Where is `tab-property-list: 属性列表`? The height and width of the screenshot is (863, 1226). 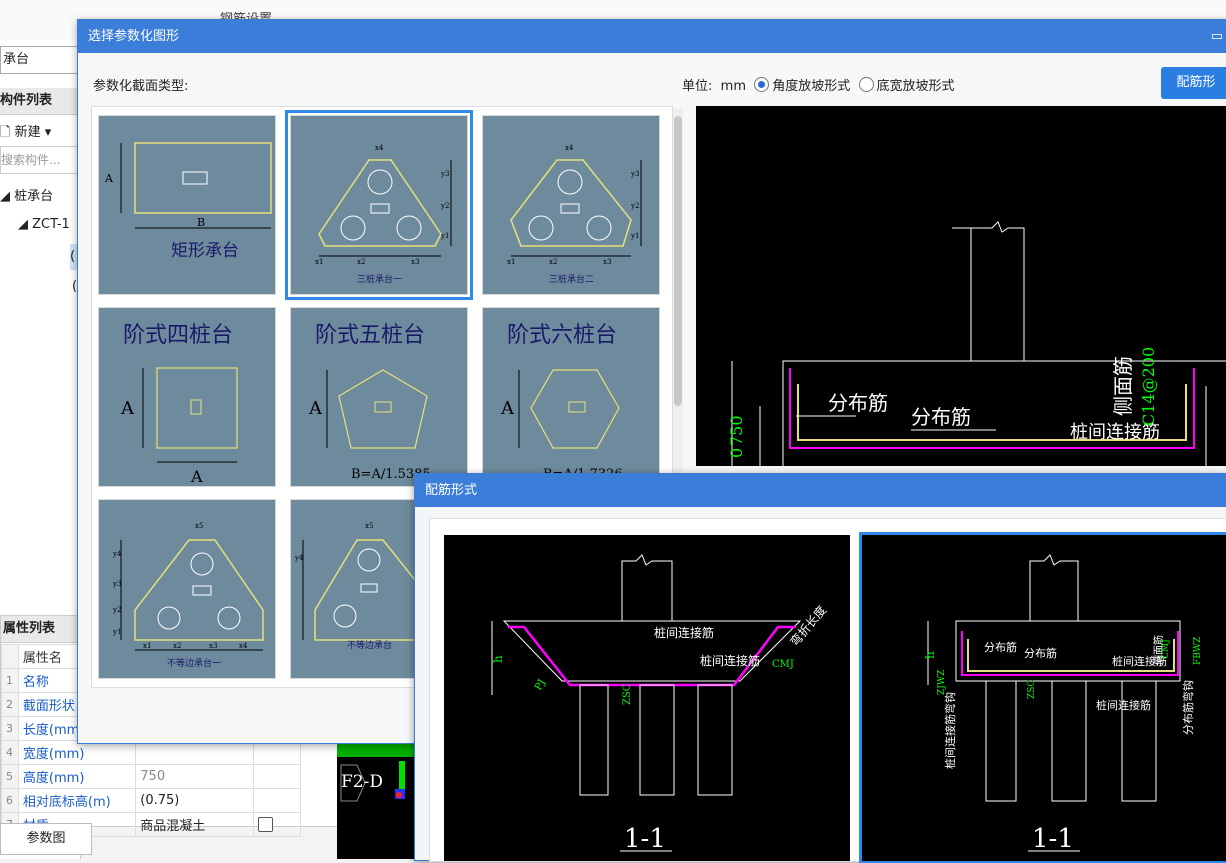
tab-property-list: 属性列表 is located at coordinates (42, 629).